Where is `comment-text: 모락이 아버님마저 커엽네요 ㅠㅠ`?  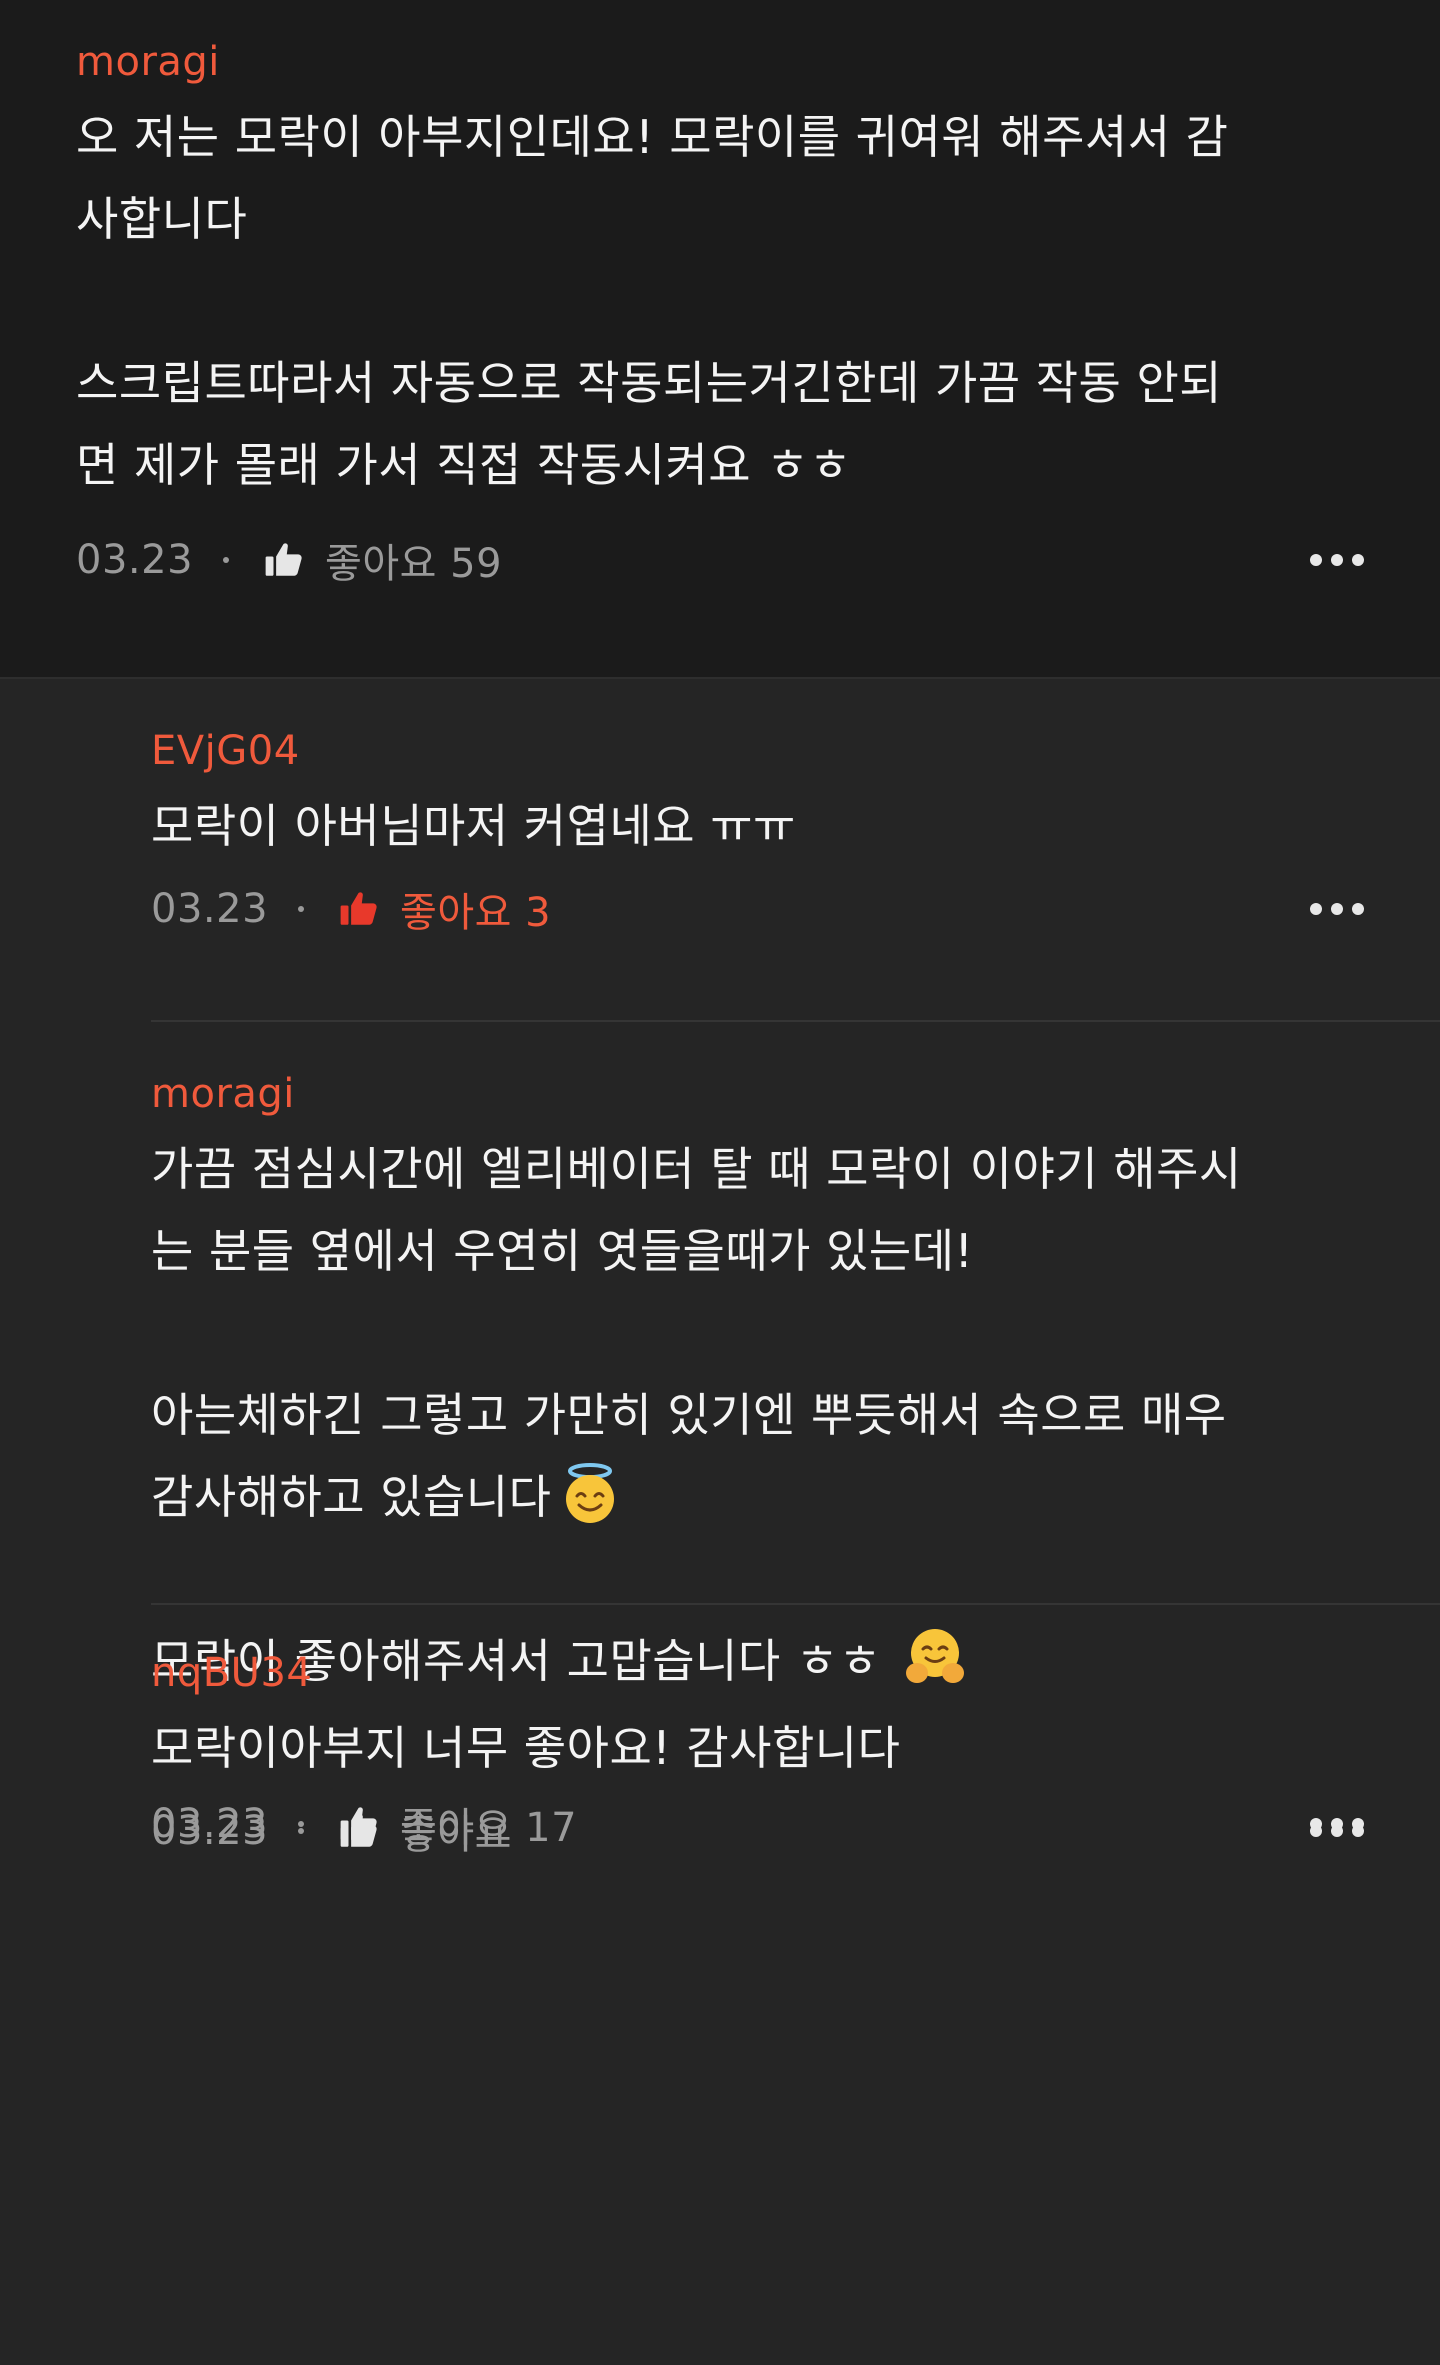 comment-text: 모락이 아버님마저 커엽네요 ㅠㅠ is located at coordinates (473, 826).